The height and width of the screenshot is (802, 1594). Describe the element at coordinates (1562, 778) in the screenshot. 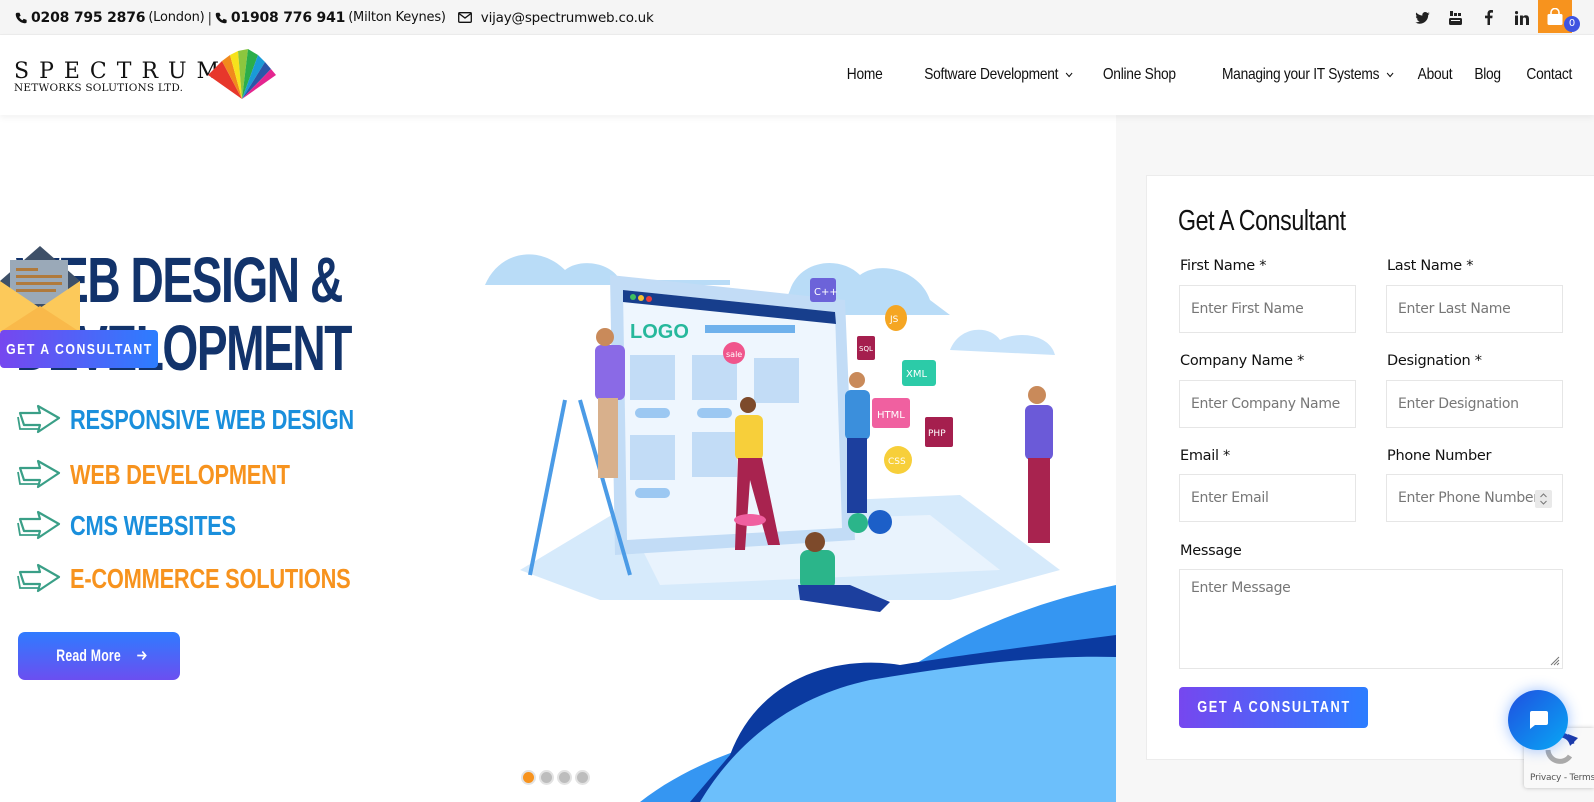

I see `recaptcha-privacy-terms: Privacy - Terms` at that location.